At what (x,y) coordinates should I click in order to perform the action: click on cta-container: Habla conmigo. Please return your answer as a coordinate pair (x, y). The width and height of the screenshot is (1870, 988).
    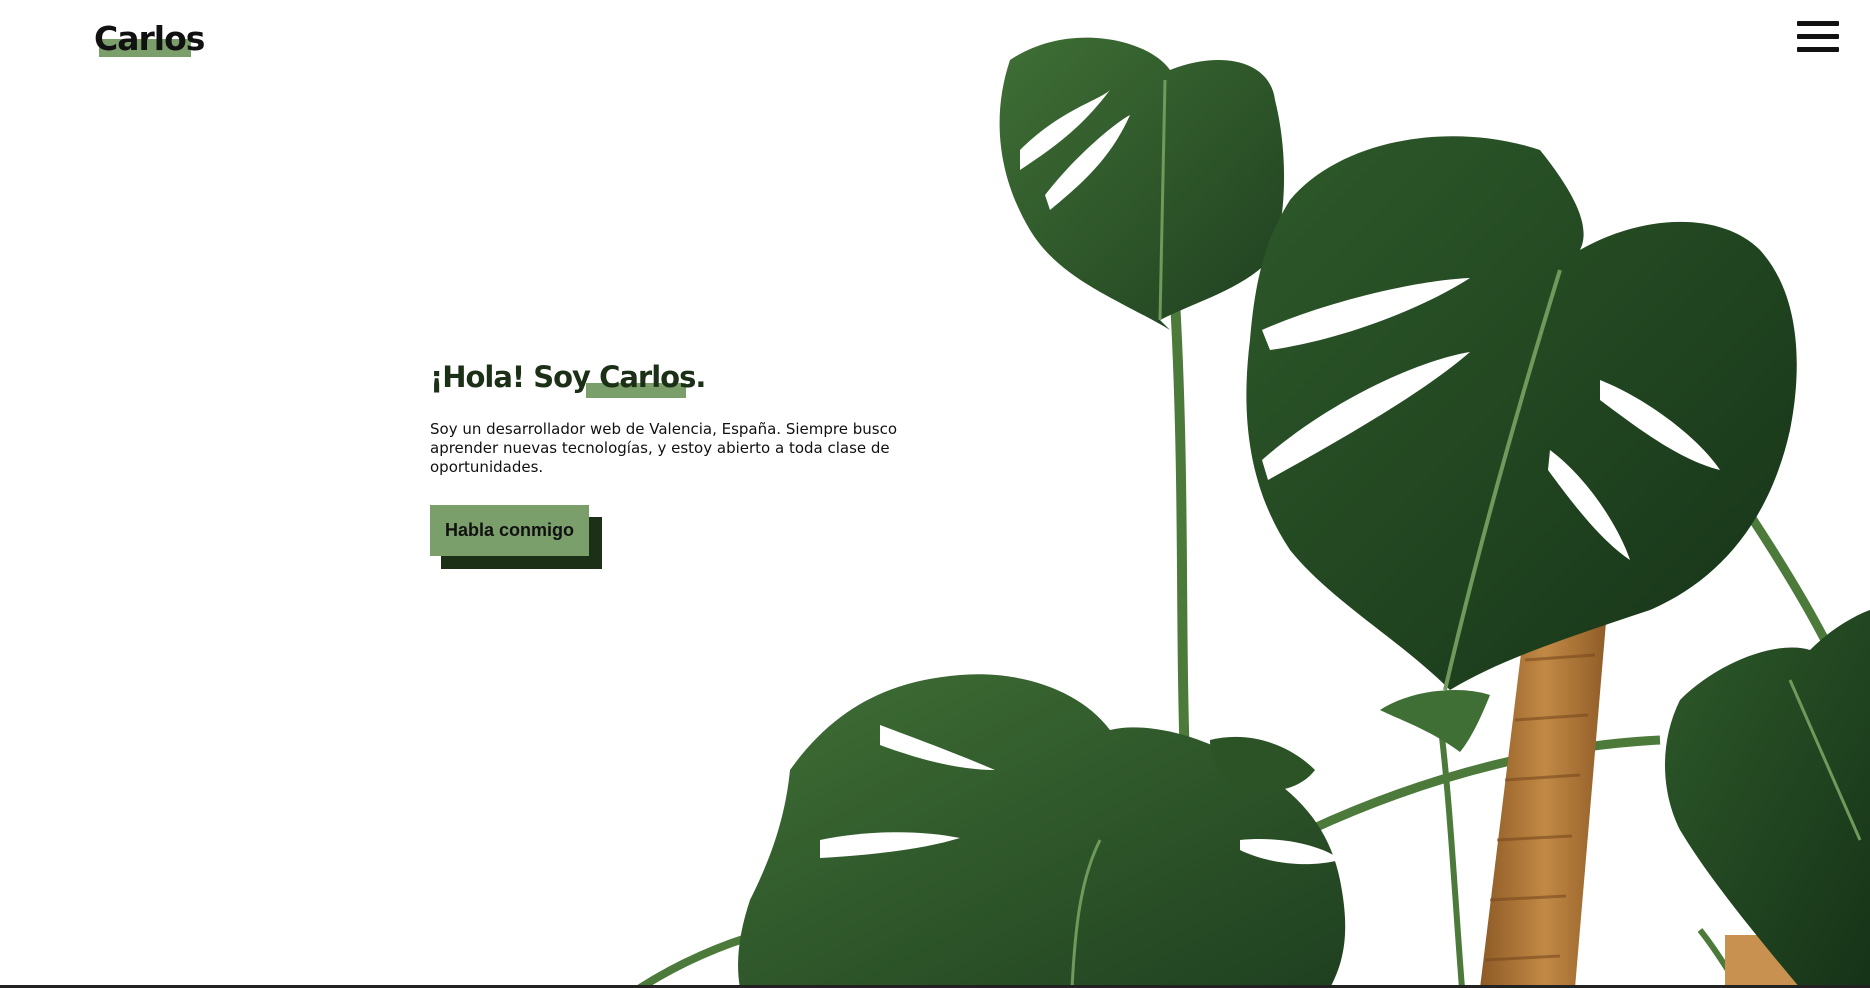
    Looking at the image, I should click on (516, 537).